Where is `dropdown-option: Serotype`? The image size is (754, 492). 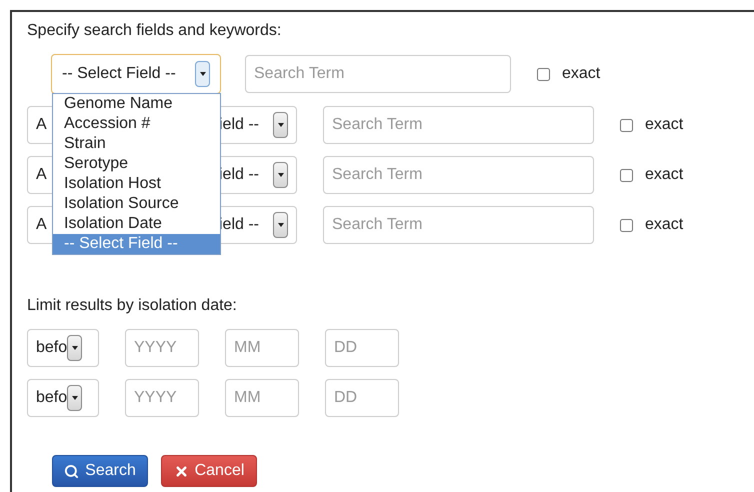
dropdown-option: Serotype is located at coordinates (136, 164).